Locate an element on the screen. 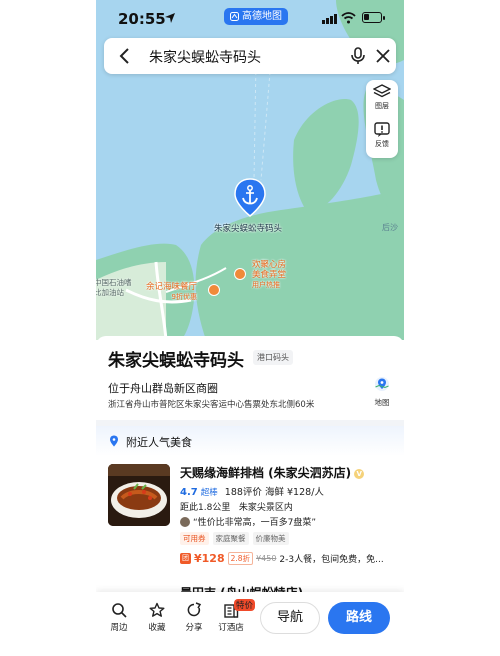 Image resolution: width=500 pixels, height=656 pixels. place-address: 浙江省舟山市普陀区朱家尖客运中心售票处东北侧60米 is located at coordinates (211, 405).